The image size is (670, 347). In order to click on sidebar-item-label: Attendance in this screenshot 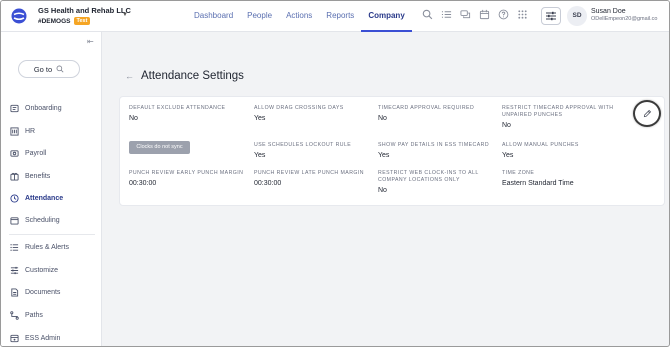, I will do `click(44, 198)`.